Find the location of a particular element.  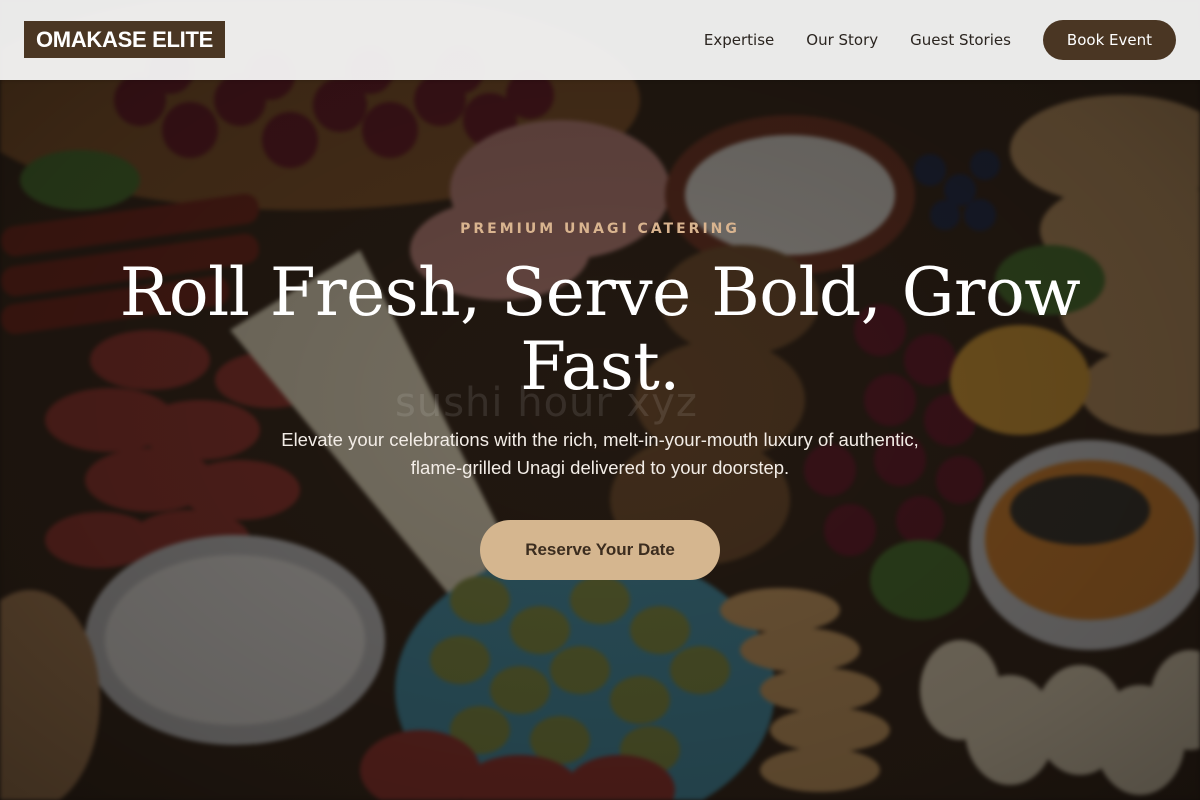

nav-link-expertise: Expertise is located at coordinates (739, 40).